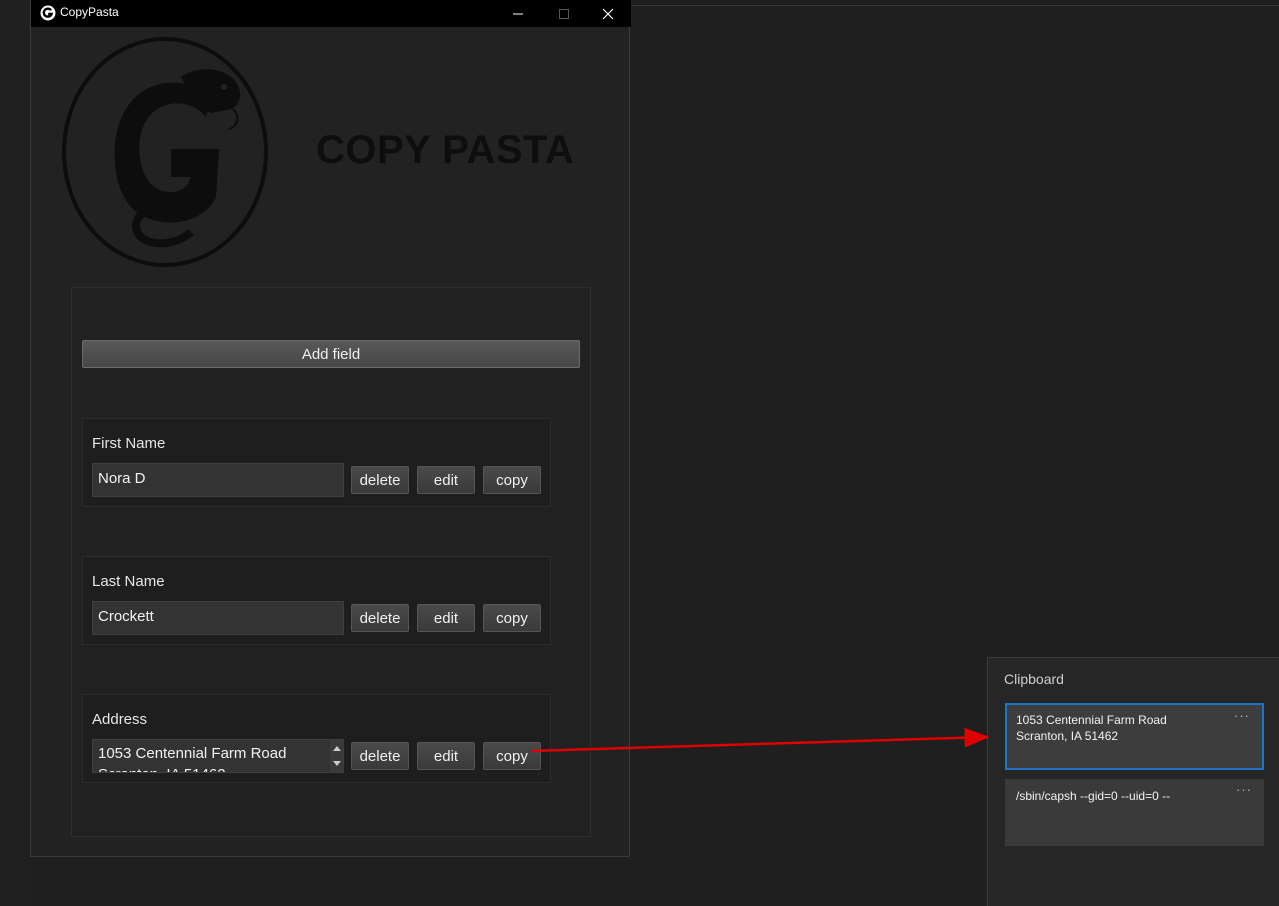  What do you see at coordinates (1034, 679) in the screenshot?
I see `clipboard-title: Clipboard` at bounding box center [1034, 679].